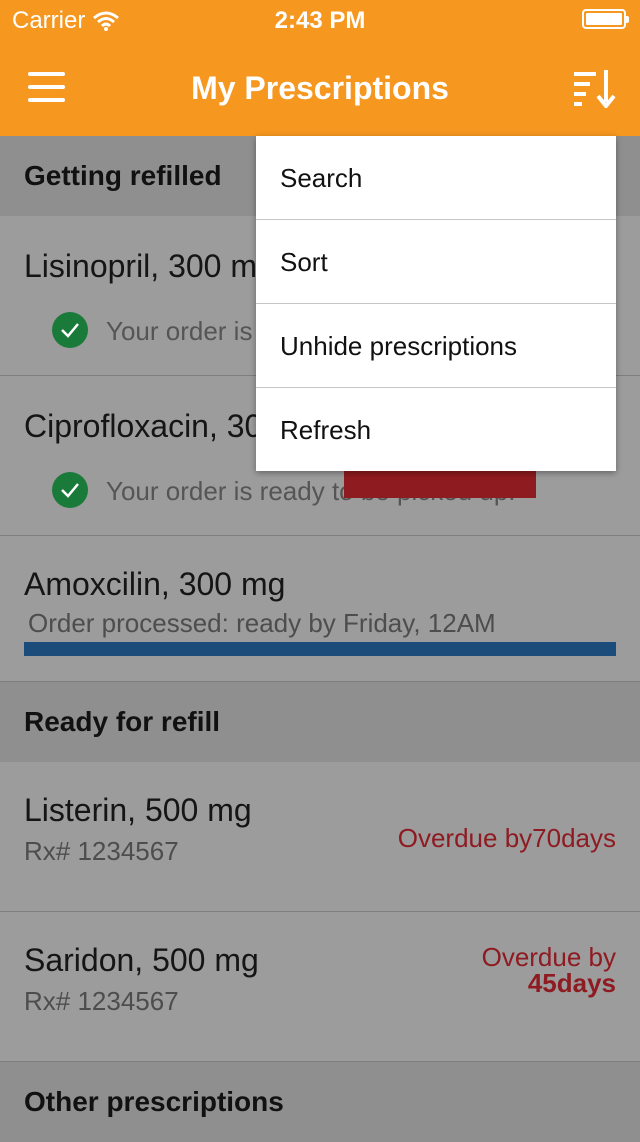  Describe the element at coordinates (571, 983) in the screenshot. I see `overdue-days: 45days` at that location.